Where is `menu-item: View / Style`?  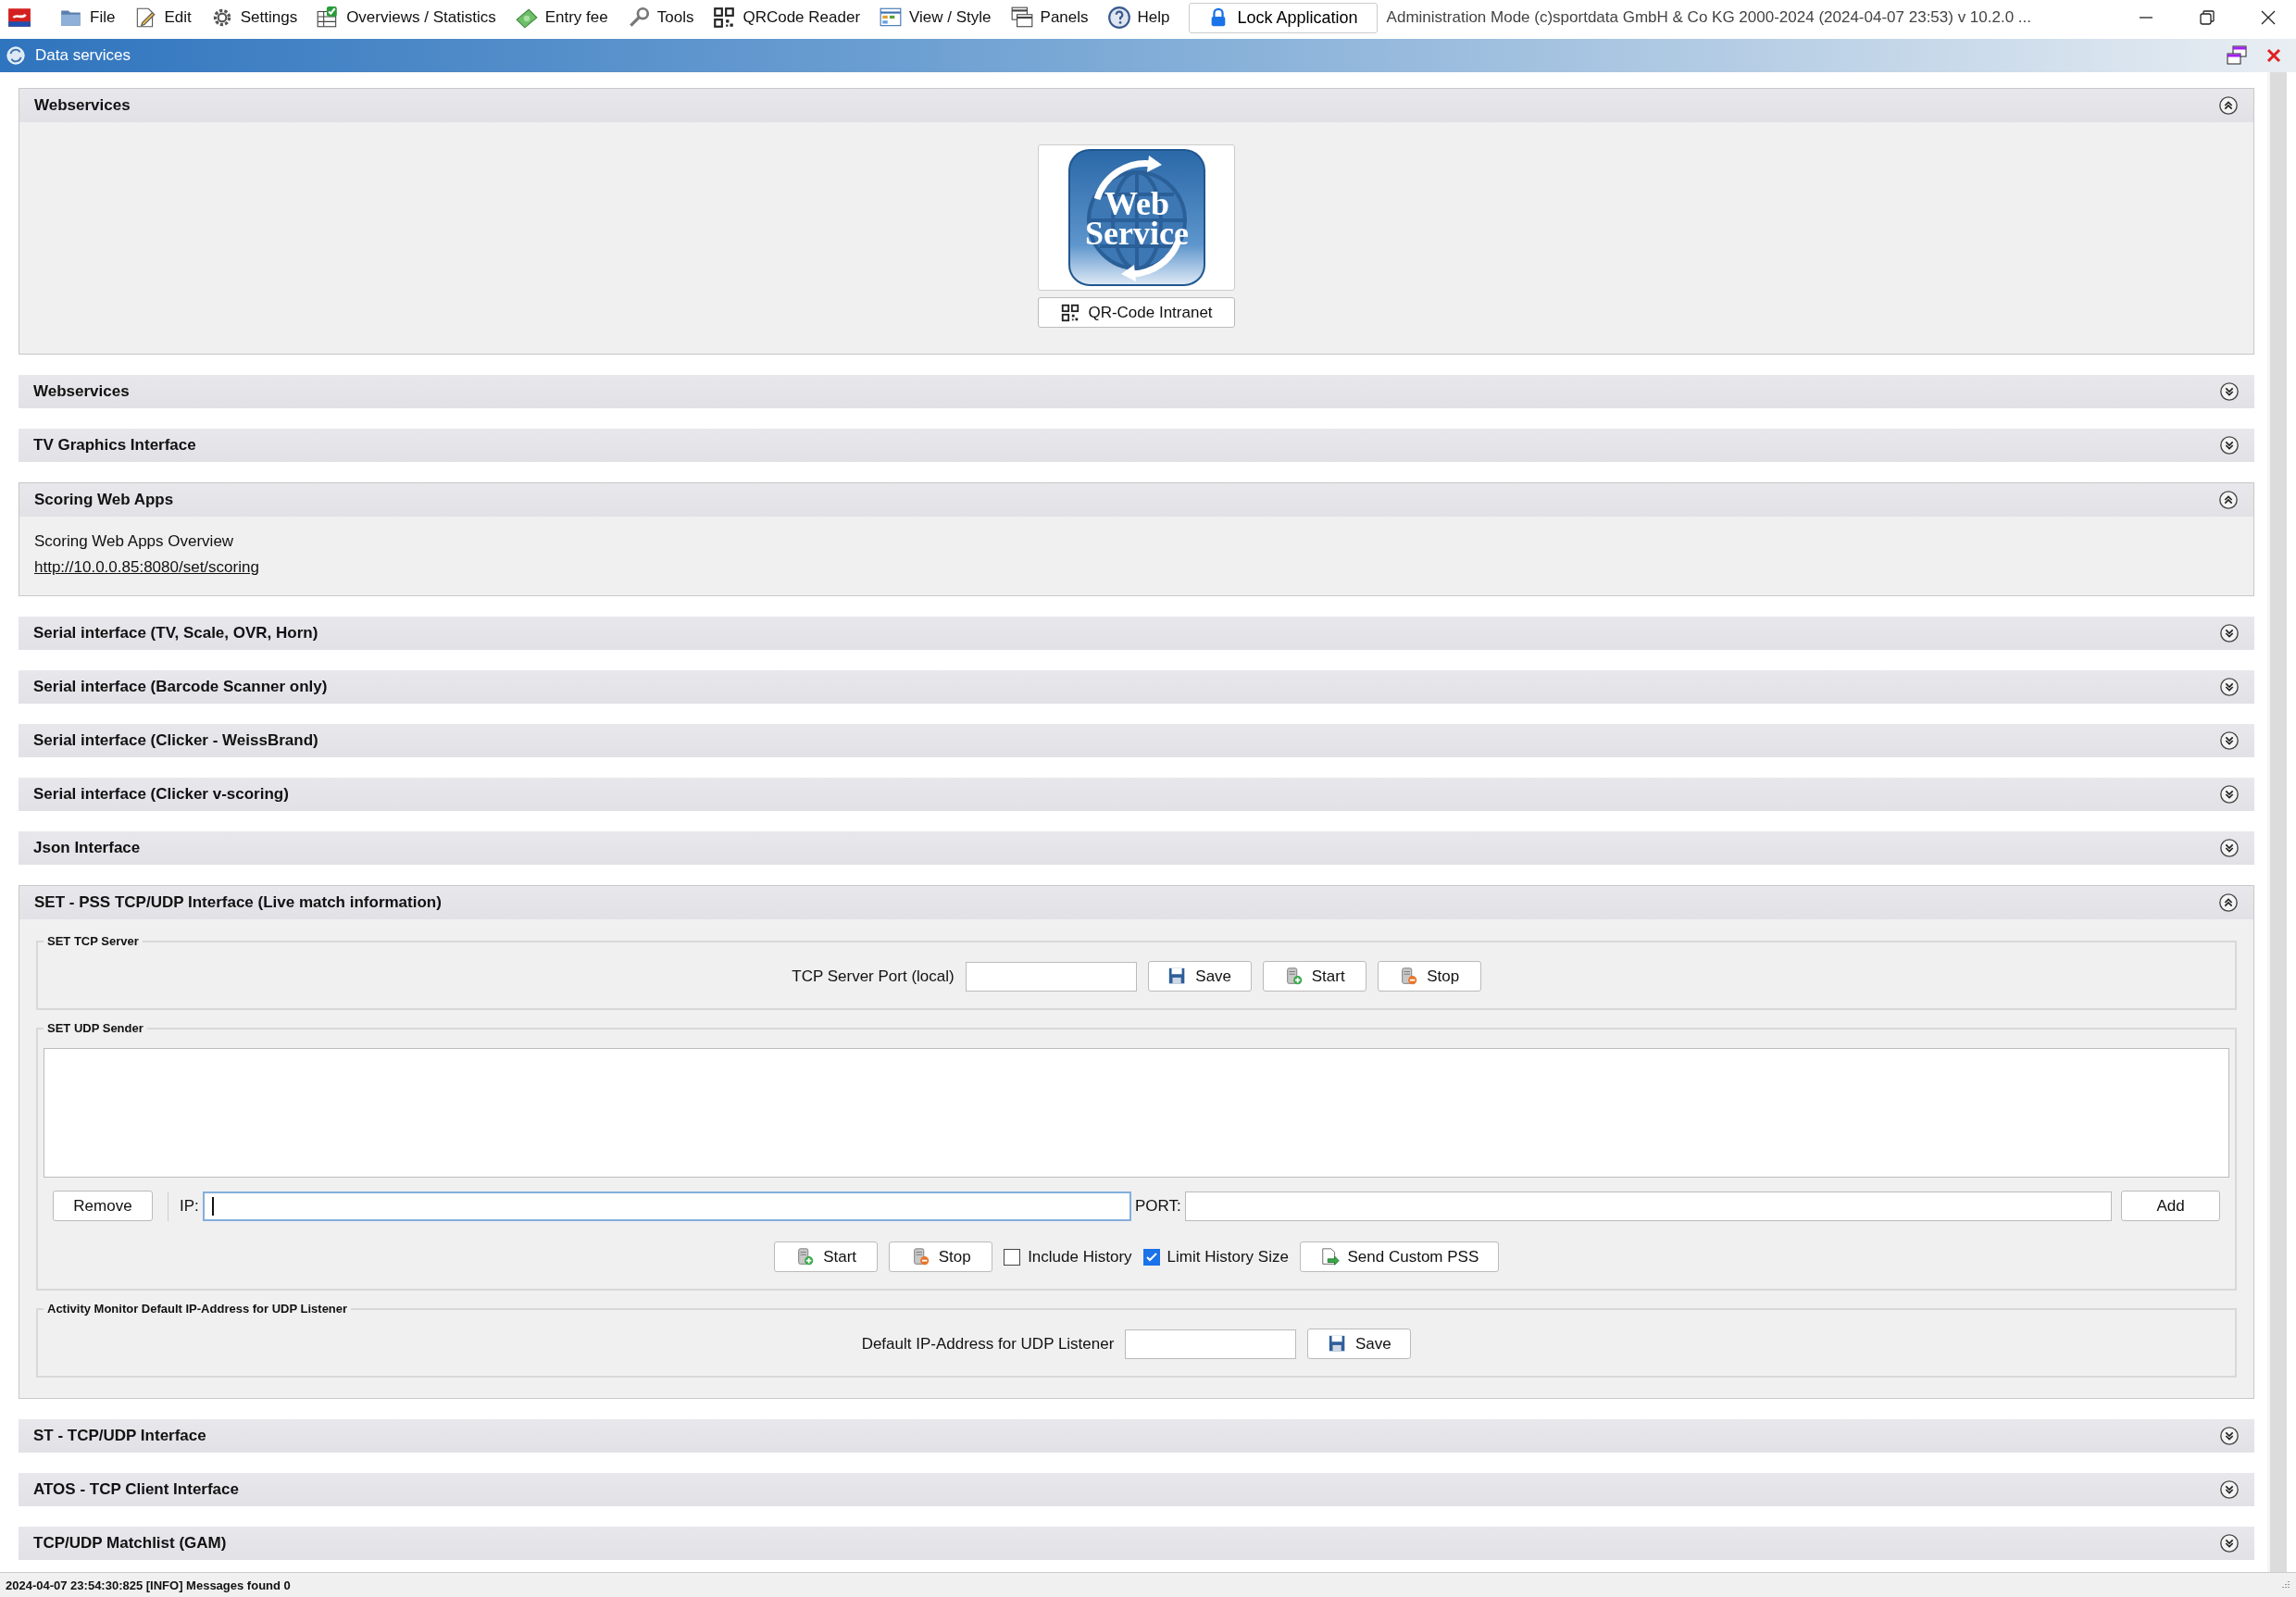 menu-item: View / Style is located at coordinates (935, 18).